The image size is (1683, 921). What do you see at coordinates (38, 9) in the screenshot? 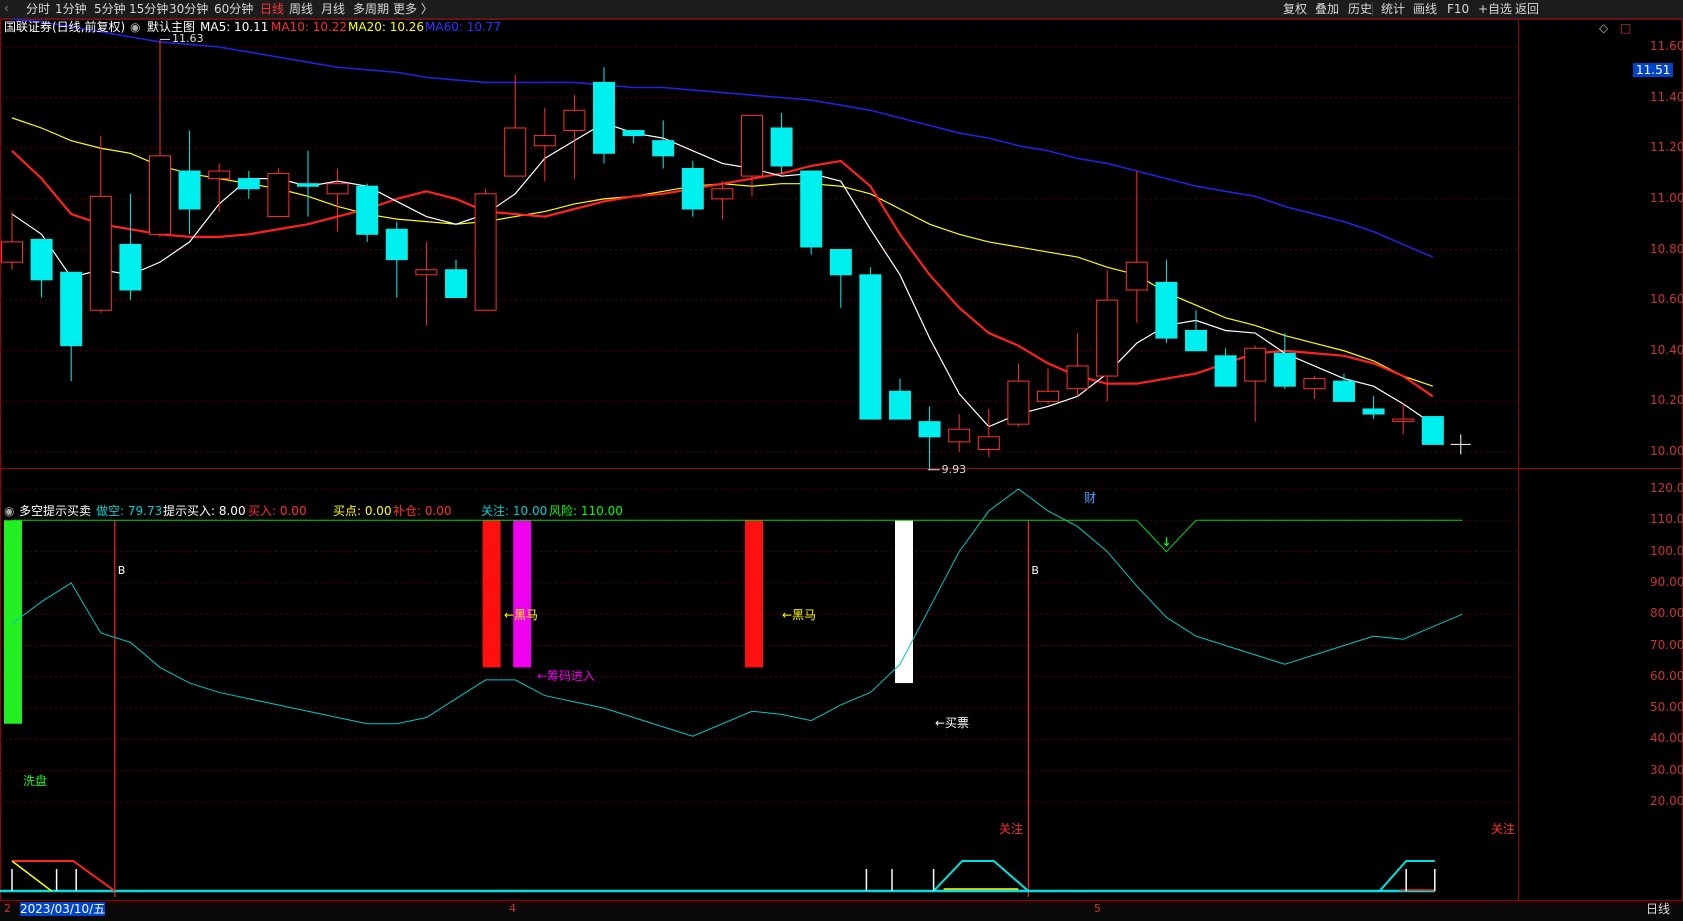
I see `period-tab-0: 分时` at bounding box center [38, 9].